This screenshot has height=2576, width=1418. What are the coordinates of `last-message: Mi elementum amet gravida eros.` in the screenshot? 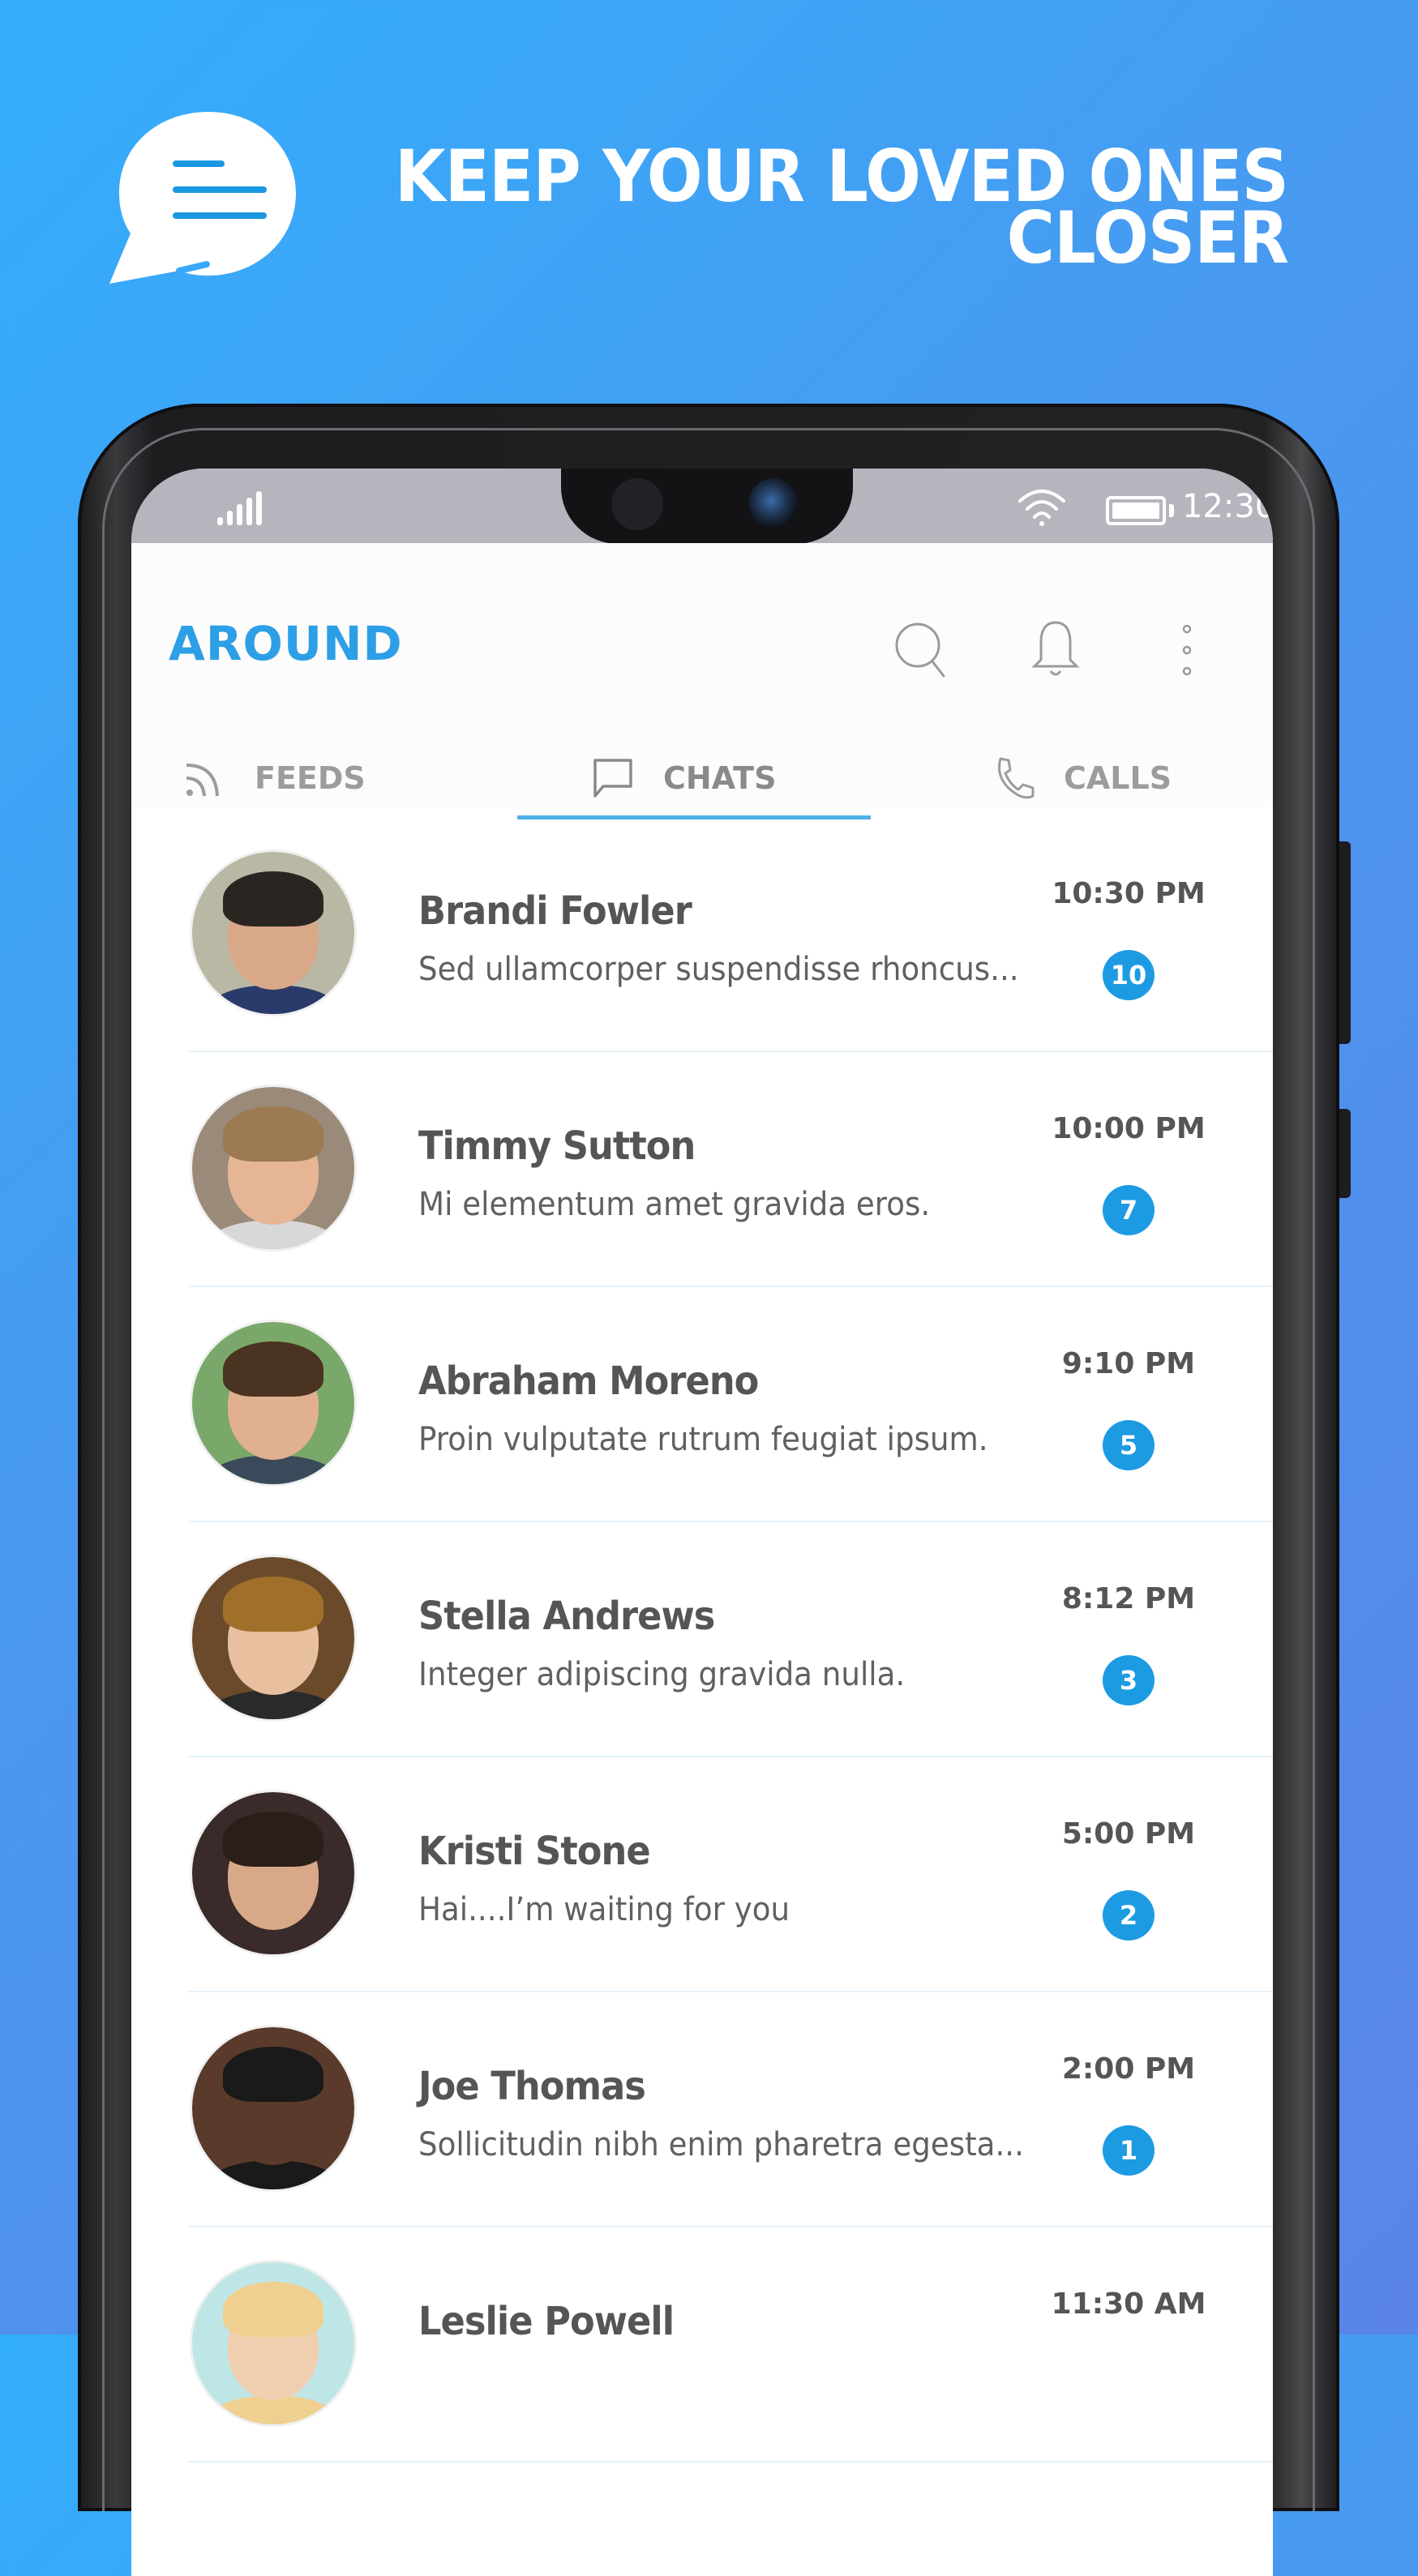 It's located at (674, 1204).